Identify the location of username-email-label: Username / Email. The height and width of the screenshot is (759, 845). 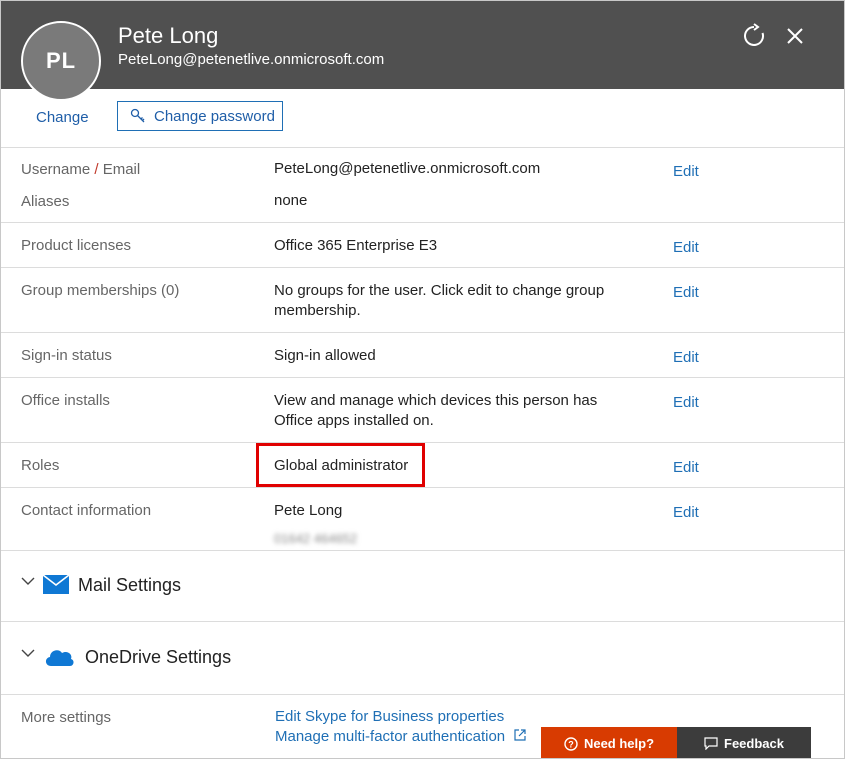
(80, 169).